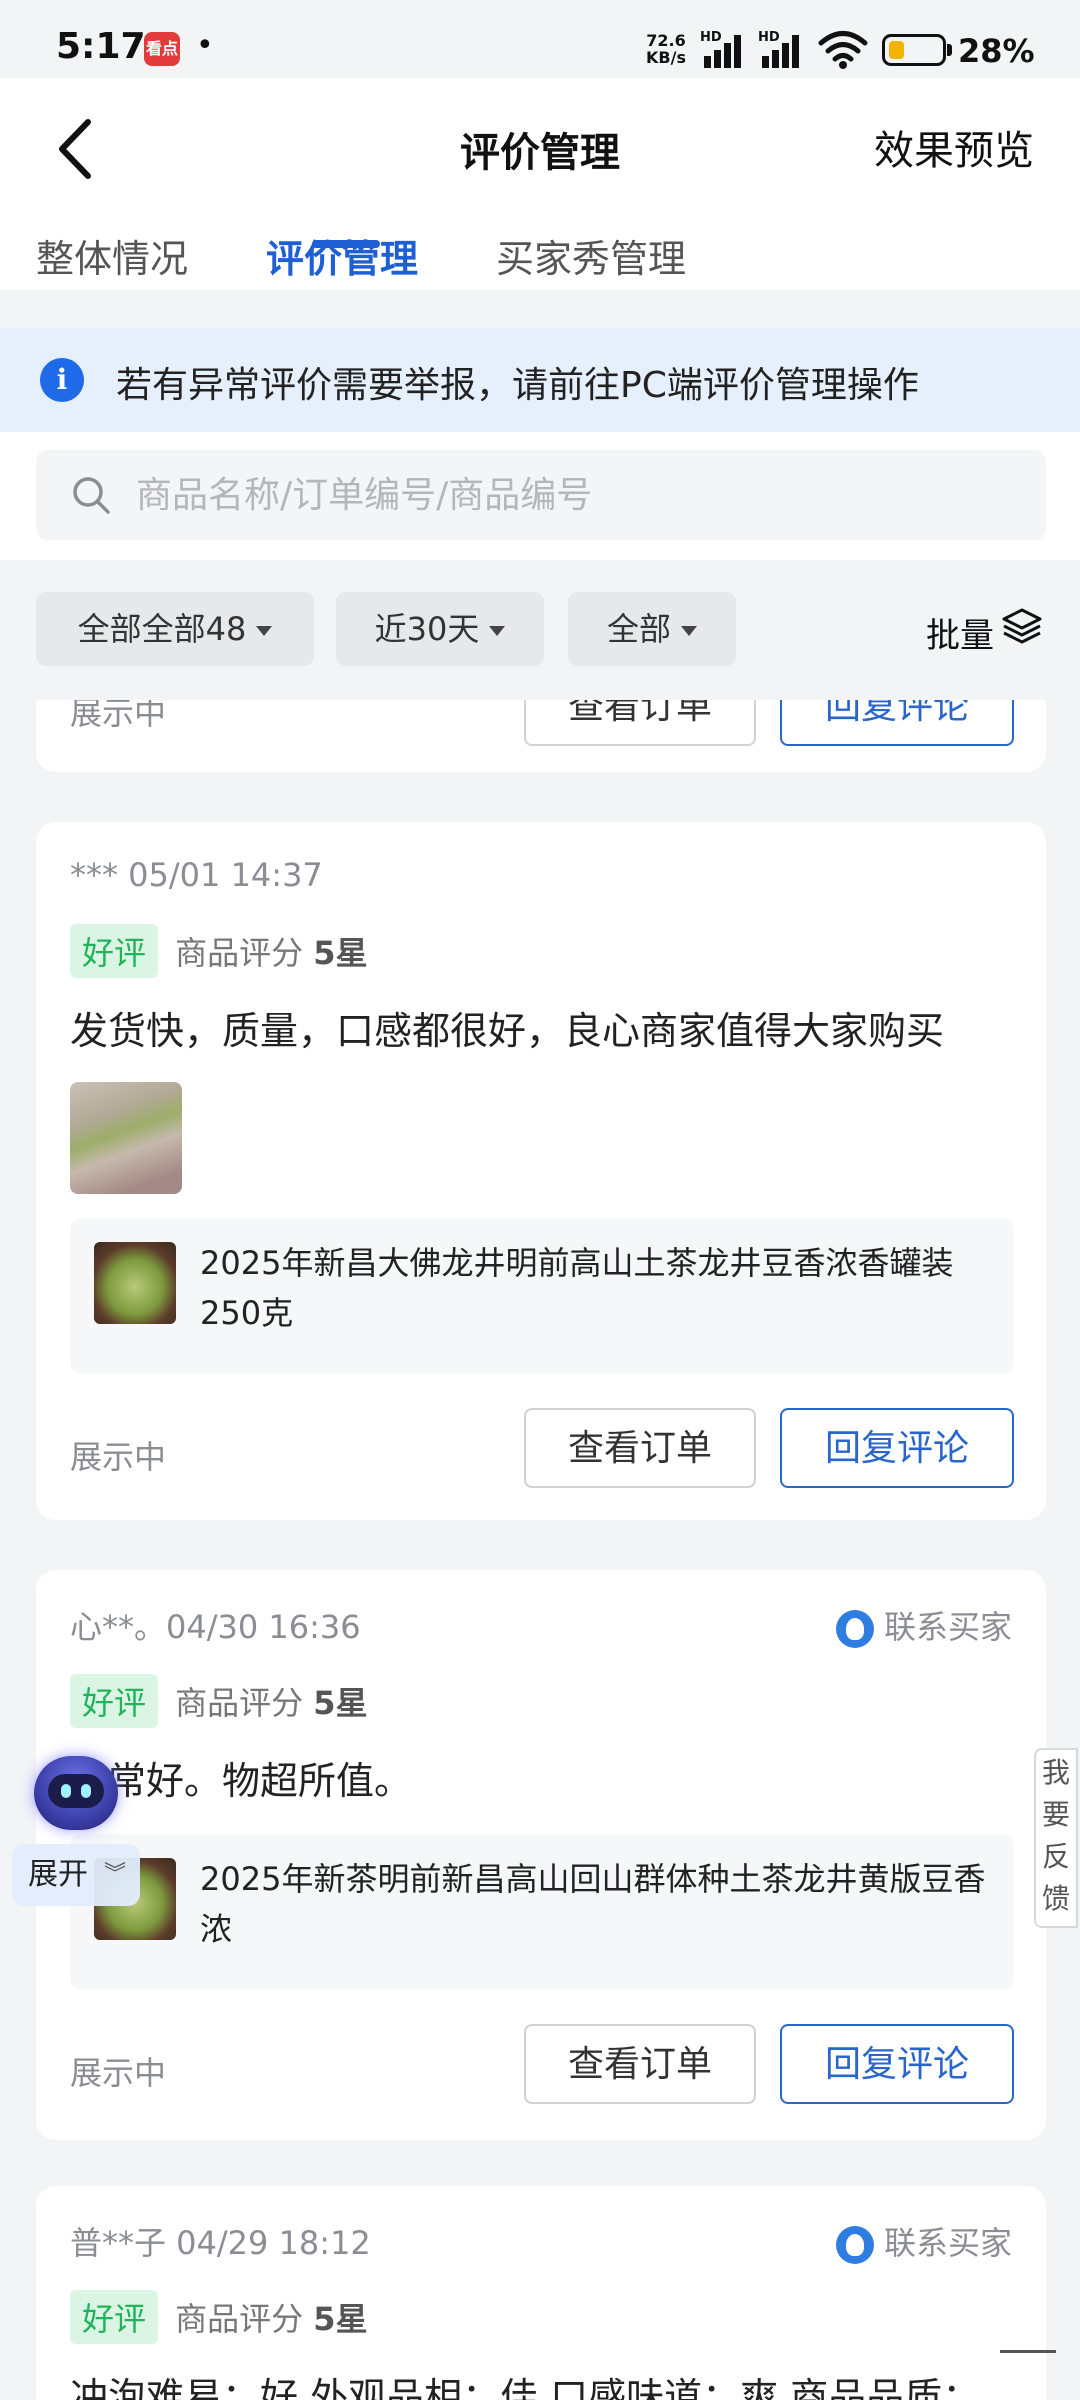  What do you see at coordinates (215, 1627) in the screenshot?
I see `review-meta: 心**。04/30 16:36` at bounding box center [215, 1627].